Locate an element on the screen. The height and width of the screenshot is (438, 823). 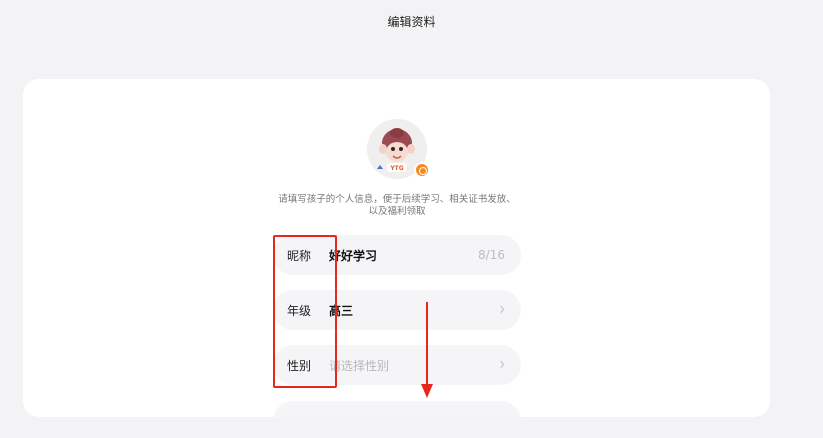
nickname-input: 好好学习 is located at coordinates (403, 255).